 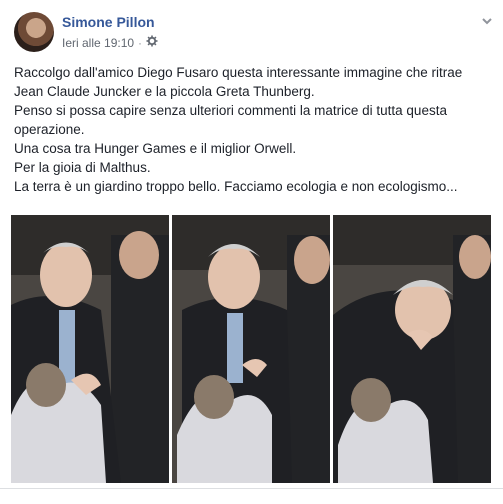 I want to click on post-meta: Ieri alle 19:10 ·, so click(x=110, y=42).